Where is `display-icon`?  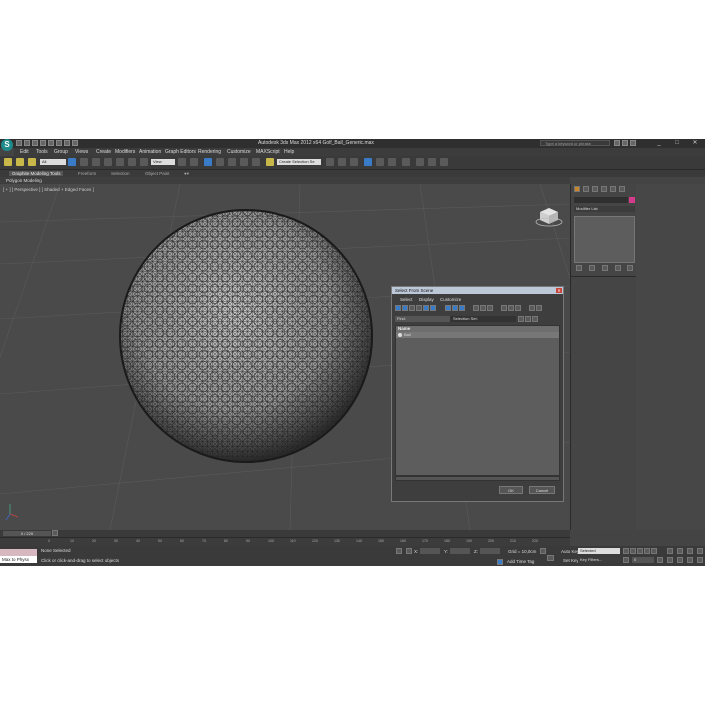 display-icon is located at coordinates (613, 189).